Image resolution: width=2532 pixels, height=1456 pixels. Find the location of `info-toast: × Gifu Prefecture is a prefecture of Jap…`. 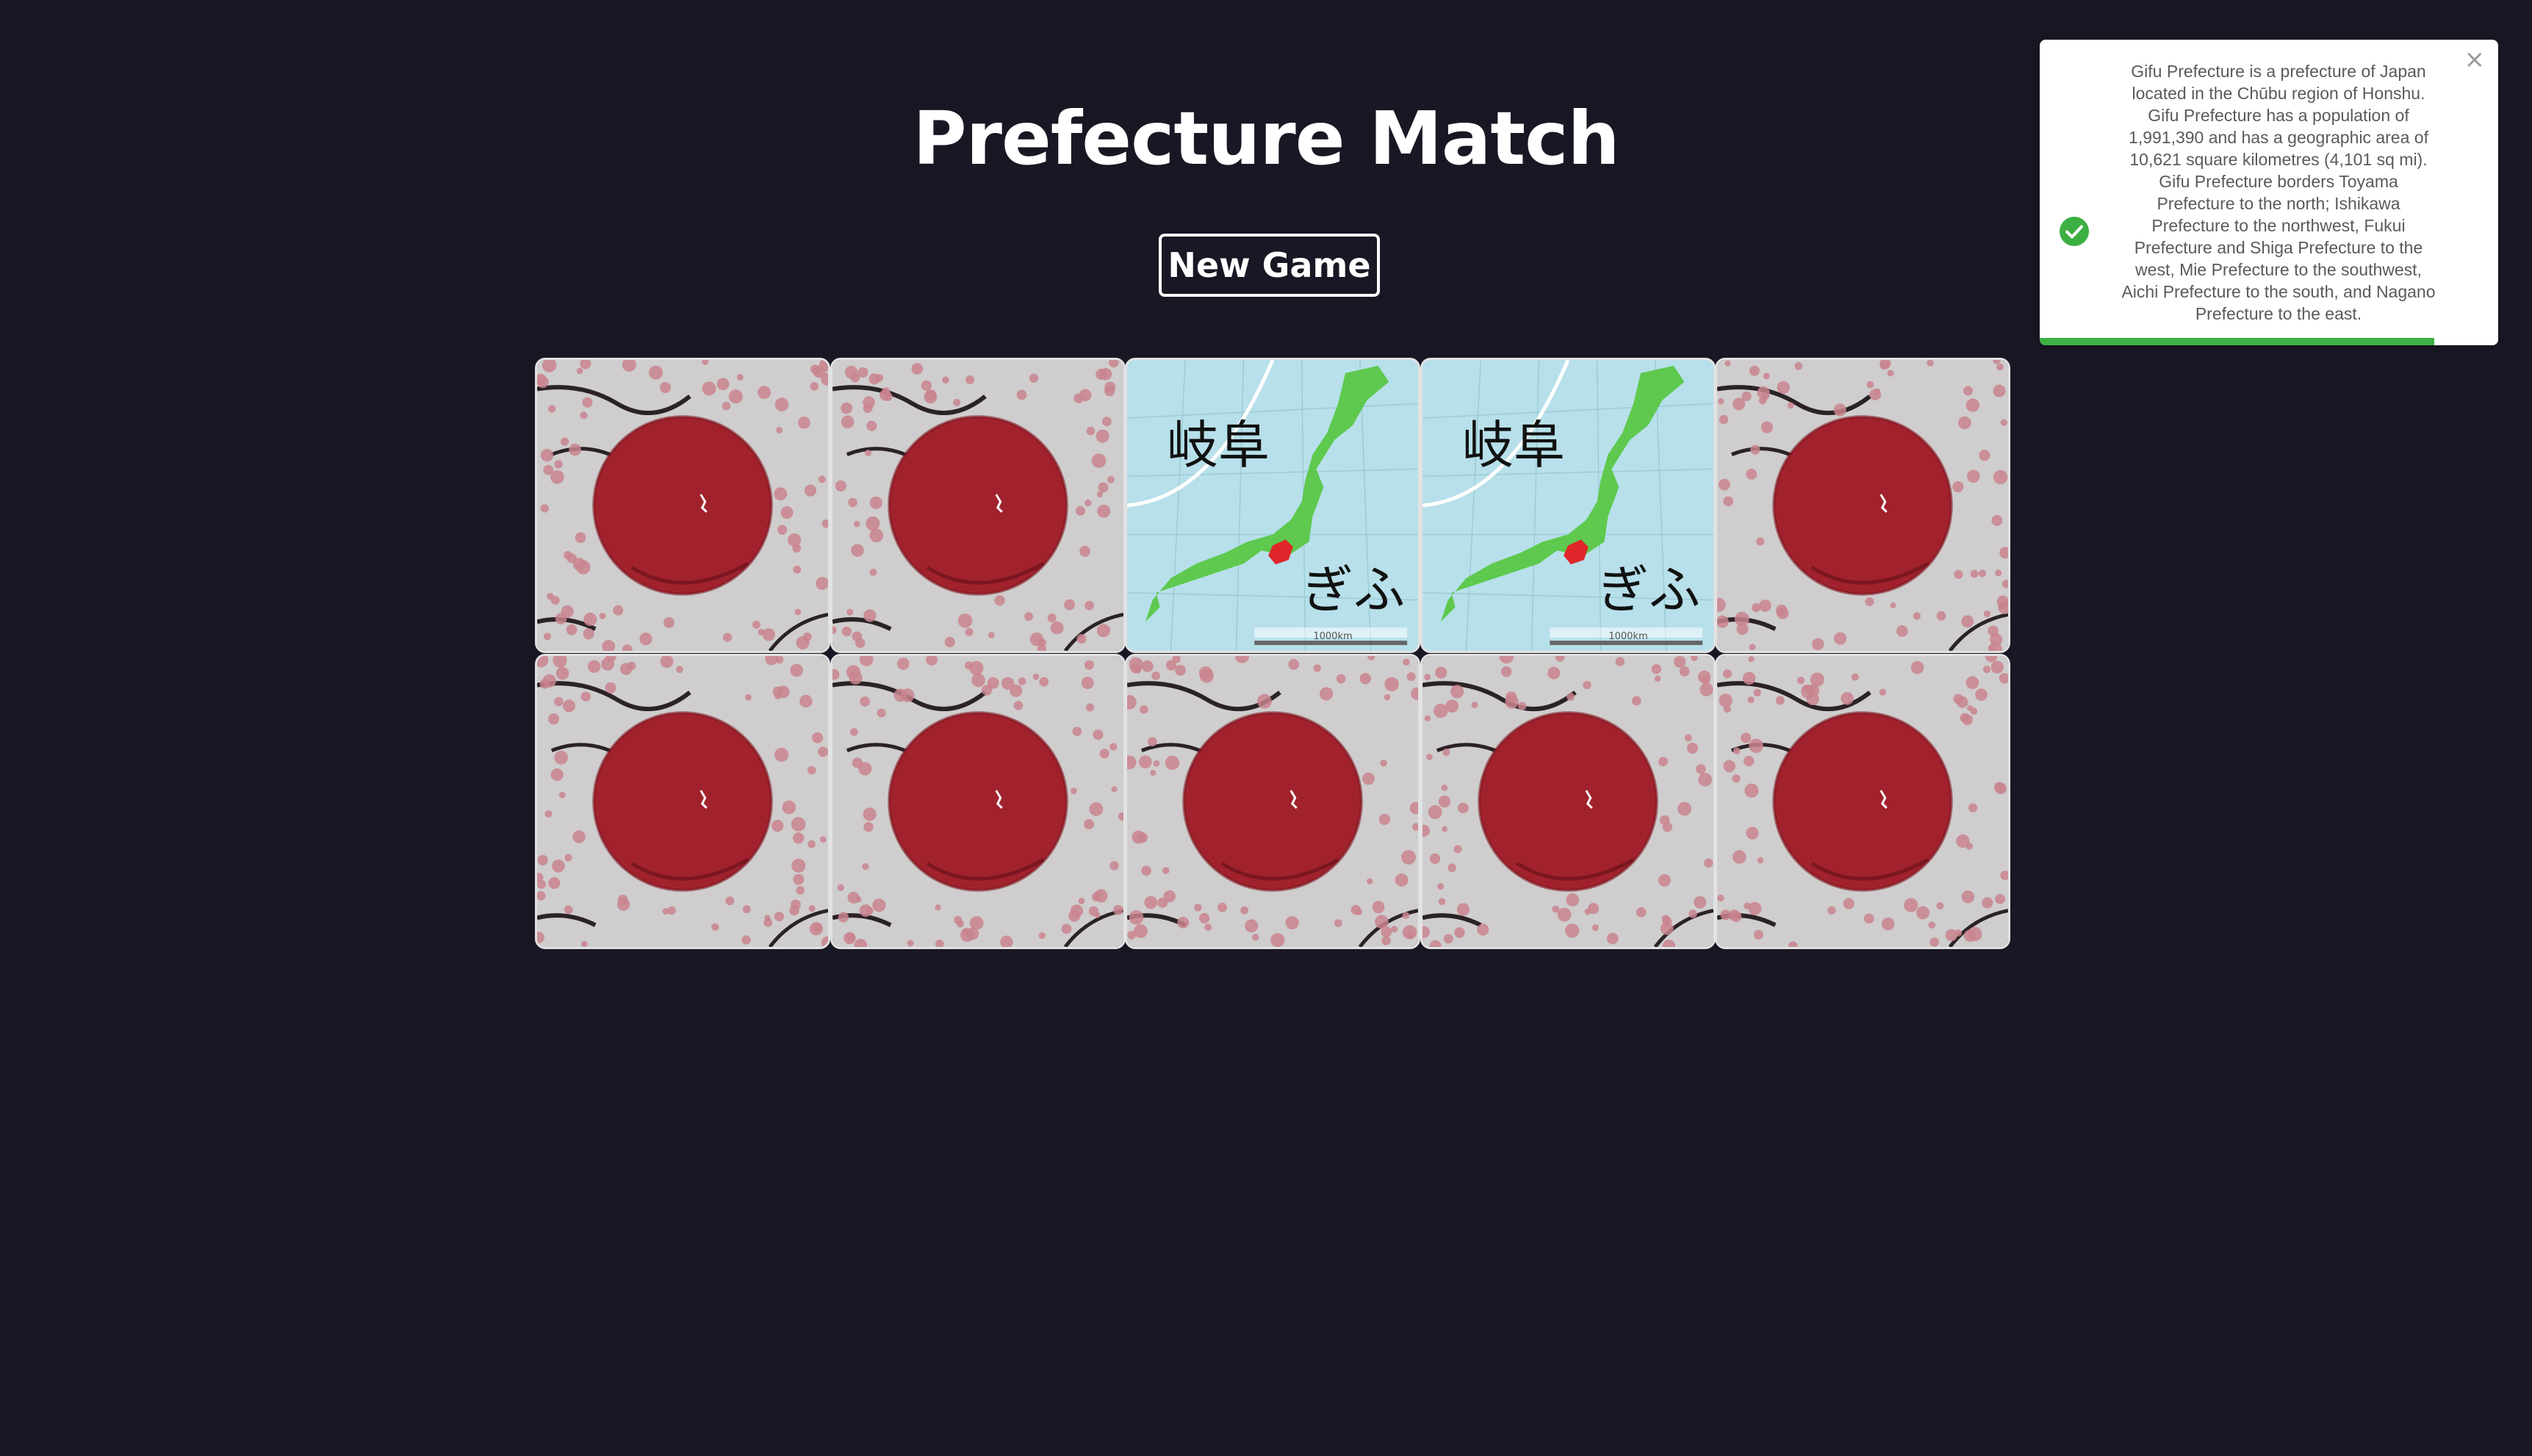

info-toast: × Gifu Prefecture is a prefecture of Jap… is located at coordinates (2269, 192).